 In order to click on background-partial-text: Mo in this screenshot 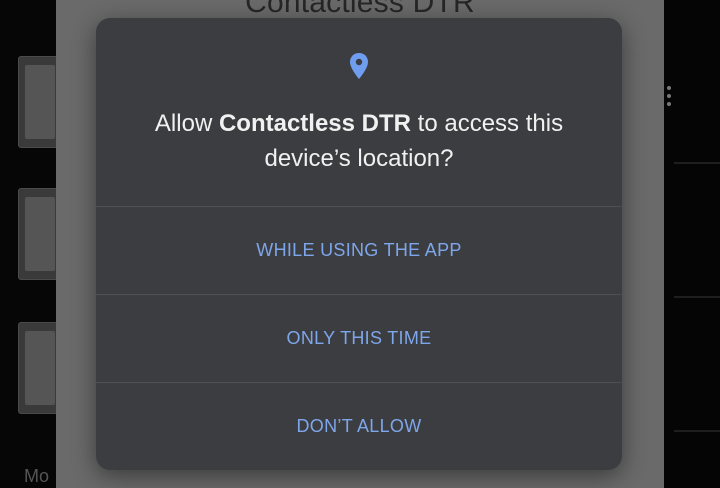, I will do `click(37, 476)`.